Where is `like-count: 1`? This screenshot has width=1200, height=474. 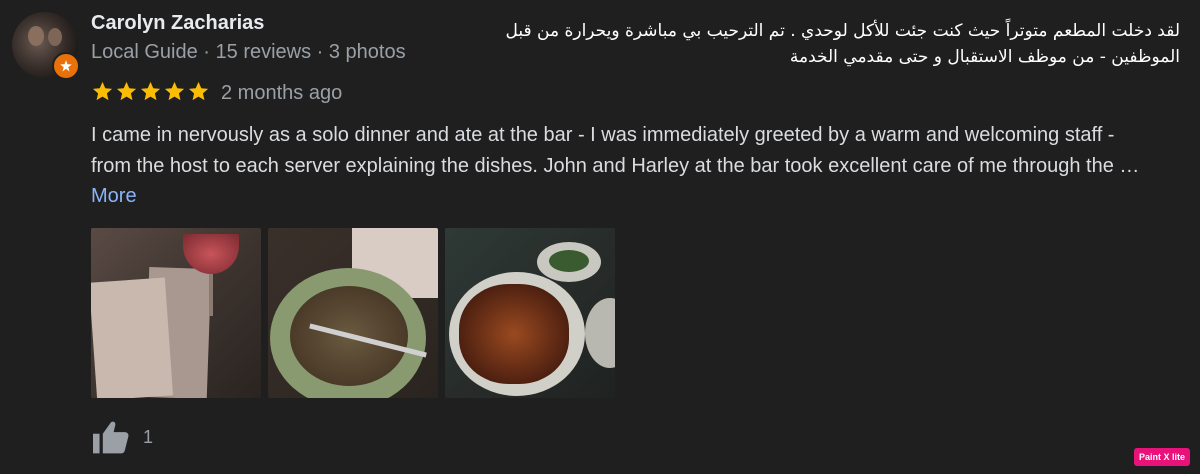
like-count: 1 is located at coordinates (148, 436).